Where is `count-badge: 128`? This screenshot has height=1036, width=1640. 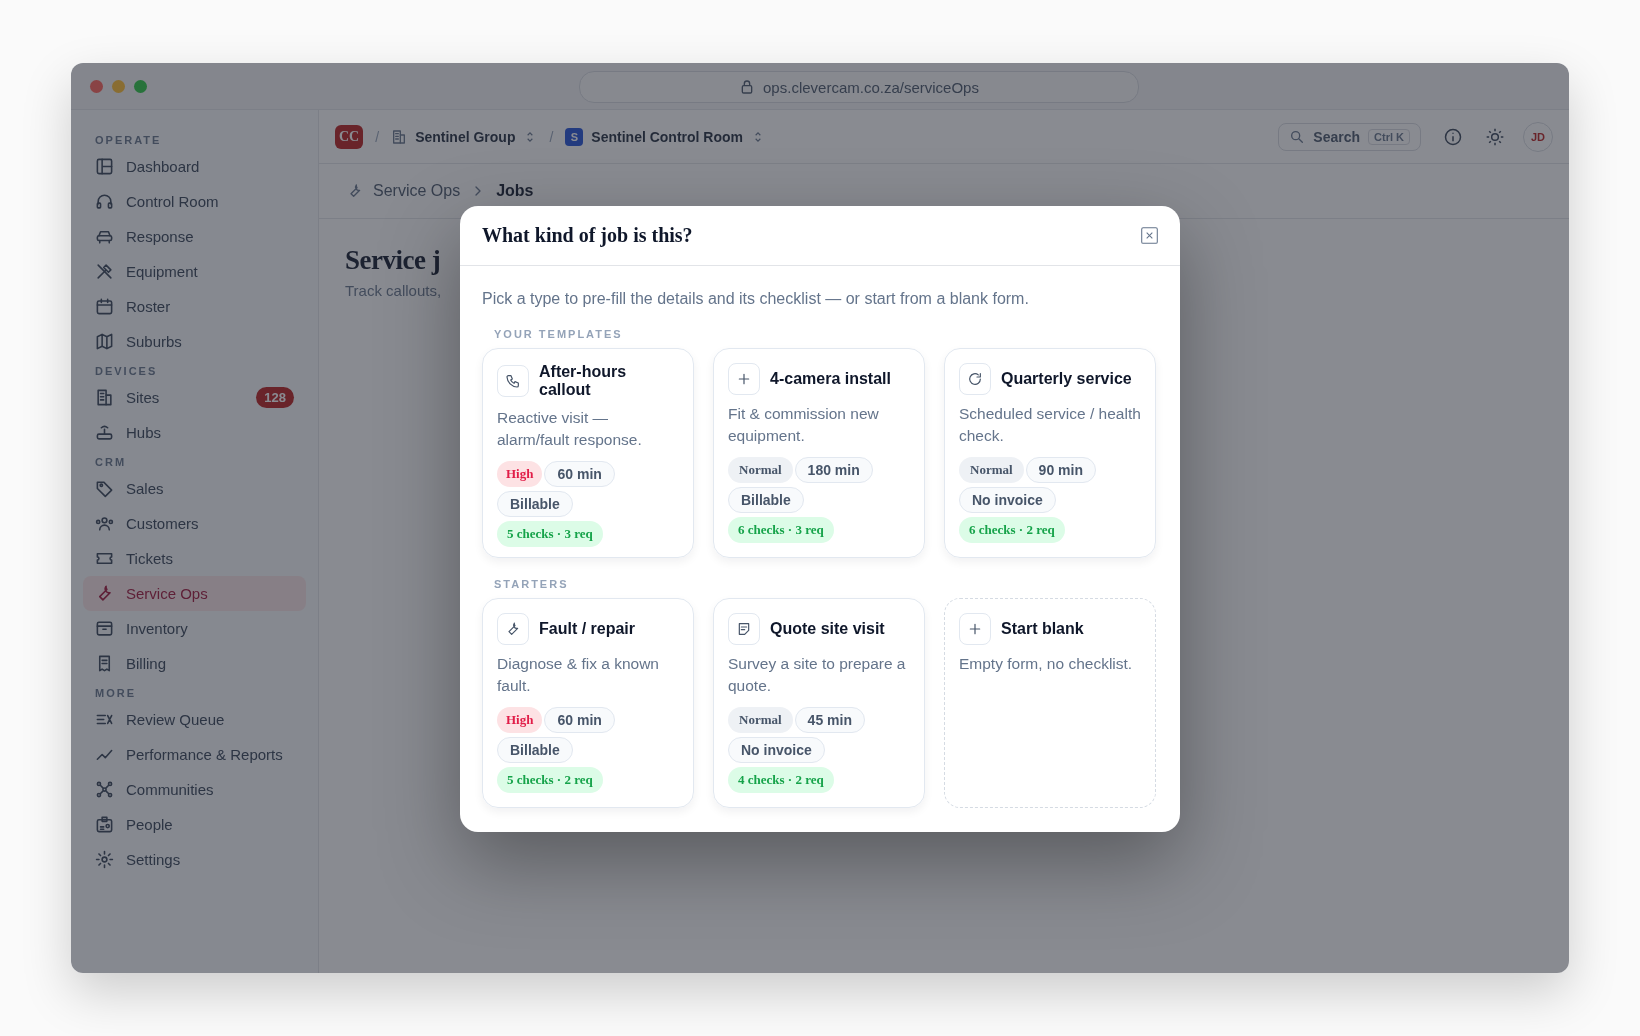
count-badge: 128 is located at coordinates (275, 397).